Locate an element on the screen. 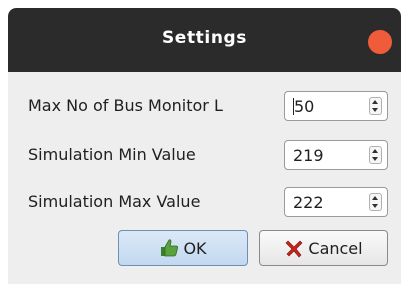 The image size is (401, 284). sim-min-spinbox: 219 is located at coordinates (336, 155).